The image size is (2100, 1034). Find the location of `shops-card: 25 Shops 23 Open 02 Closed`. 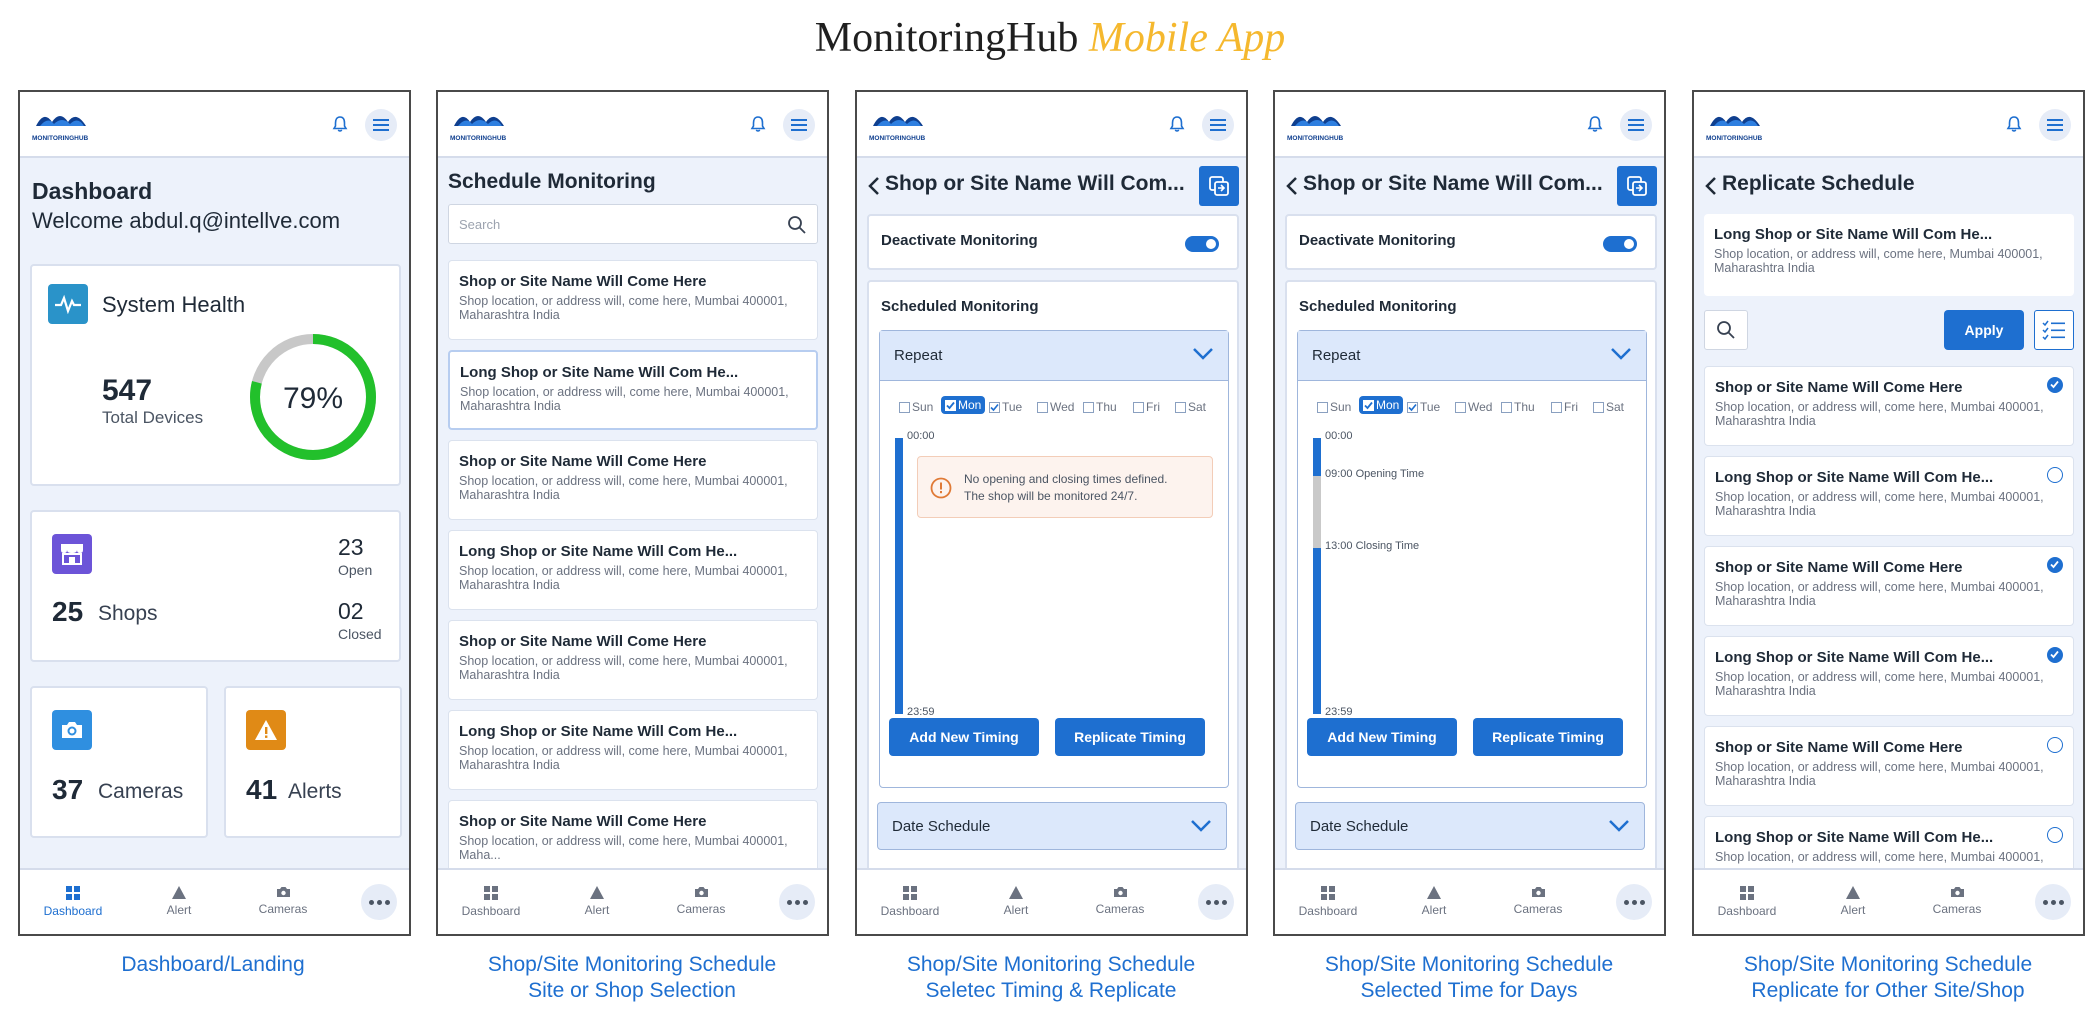

shops-card: 25 Shops 23 Open 02 Closed is located at coordinates (215, 586).